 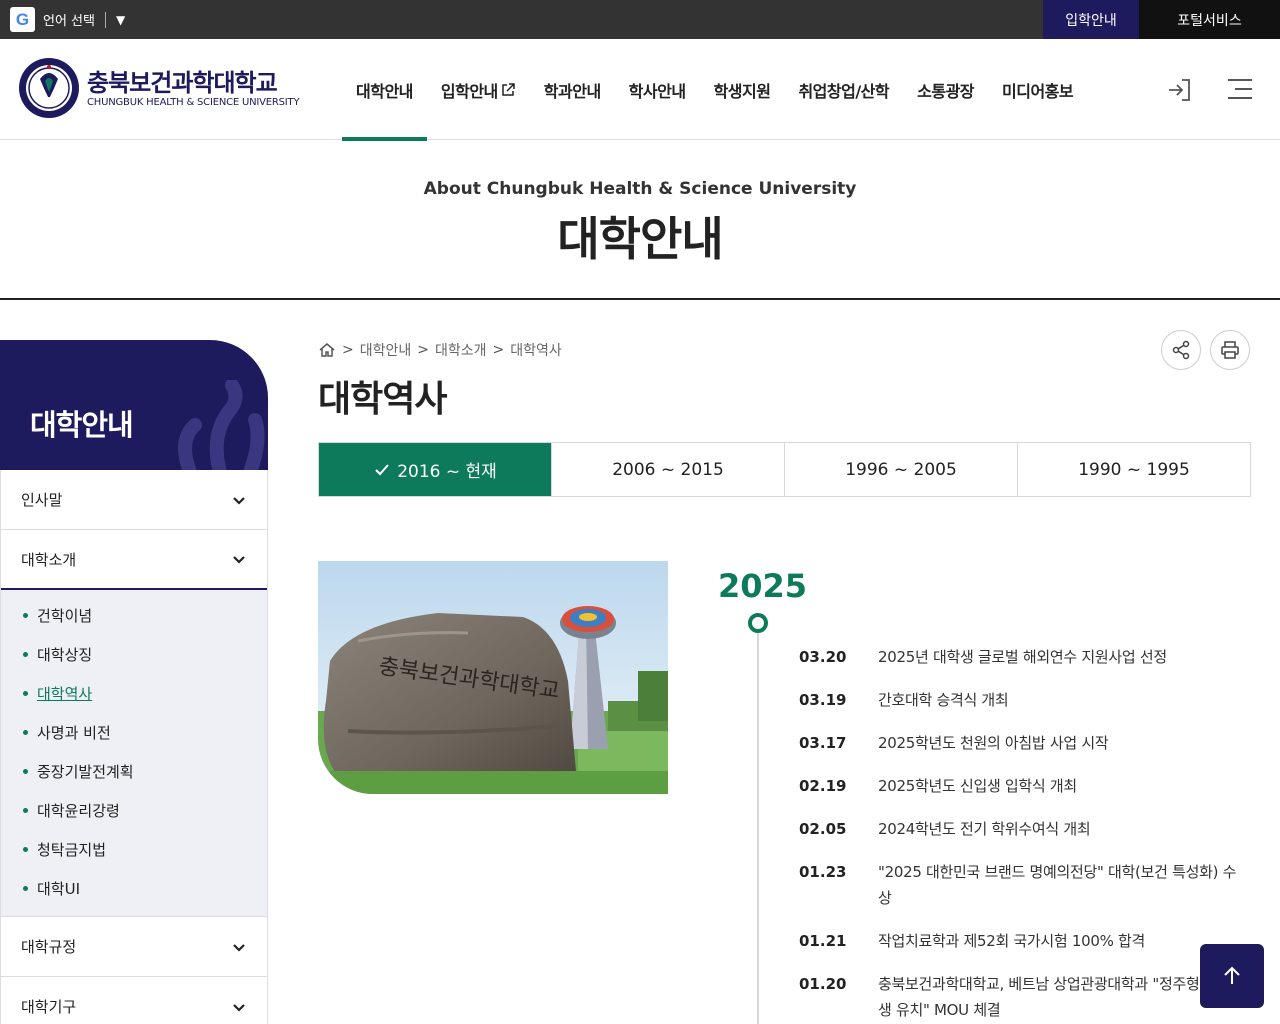 What do you see at coordinates (49, 559) in the screenshot?
I see `sidebar-item-label: 대학소개` at bounding box center [49, 559].